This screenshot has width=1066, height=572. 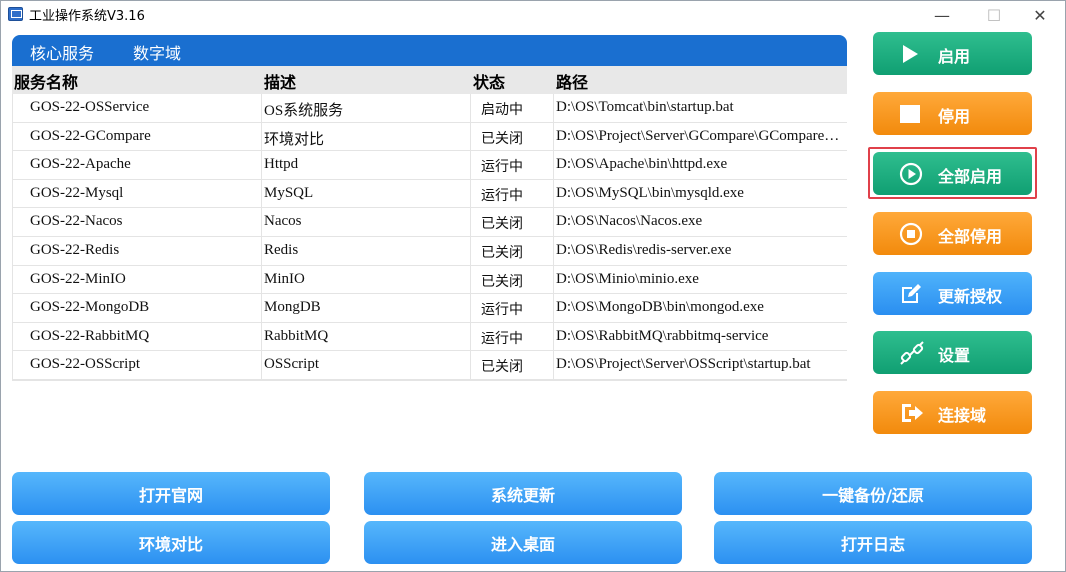 What do you see at coordinates (873, 542) in the screenshot?
I see `open-log-button: 打开日志` at bounding box center [873, 542].